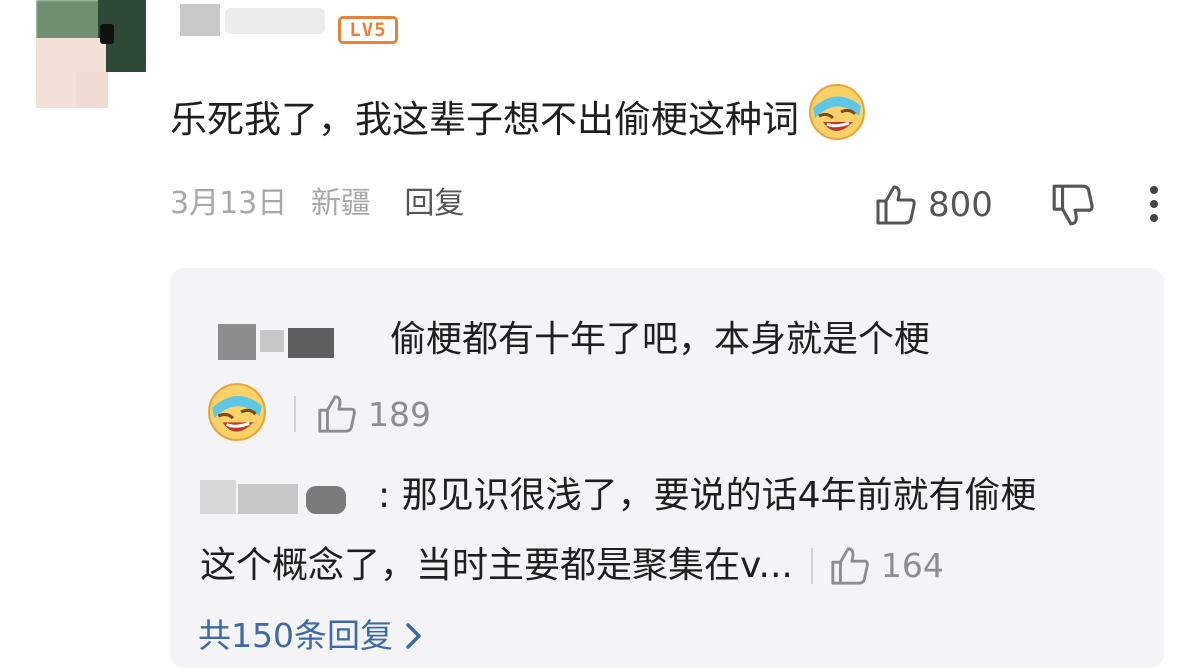  I want to click on more-options-button, so click(1154, 206).